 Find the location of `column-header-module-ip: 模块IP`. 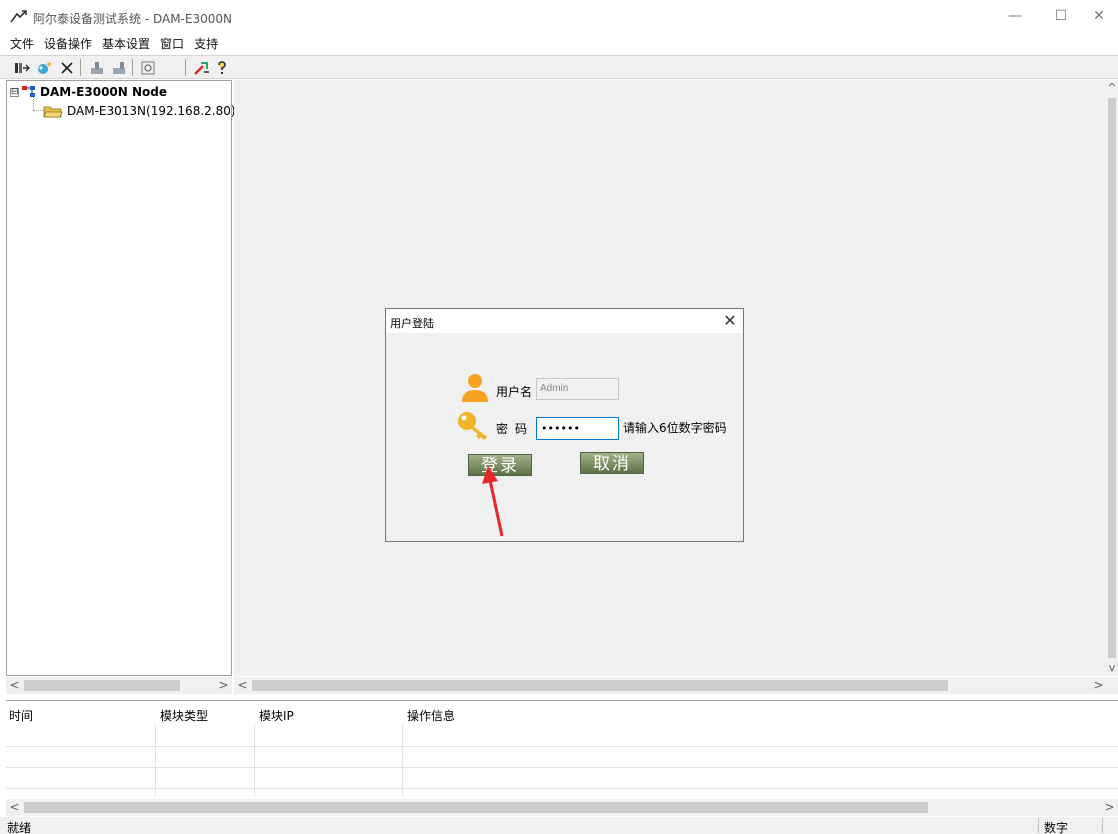

column-header-module-ip: 模块IP is located at coordinates (276, 715).